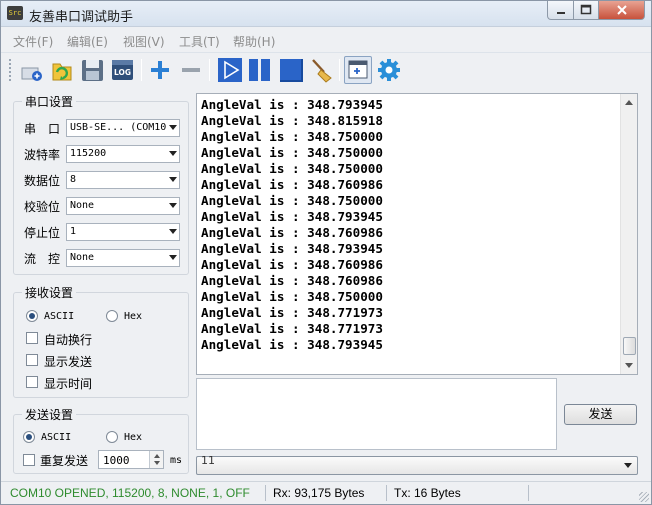  Describe the element at coordinates (10, 70) in the screenshot. I see `toolbar-grip` at that location.